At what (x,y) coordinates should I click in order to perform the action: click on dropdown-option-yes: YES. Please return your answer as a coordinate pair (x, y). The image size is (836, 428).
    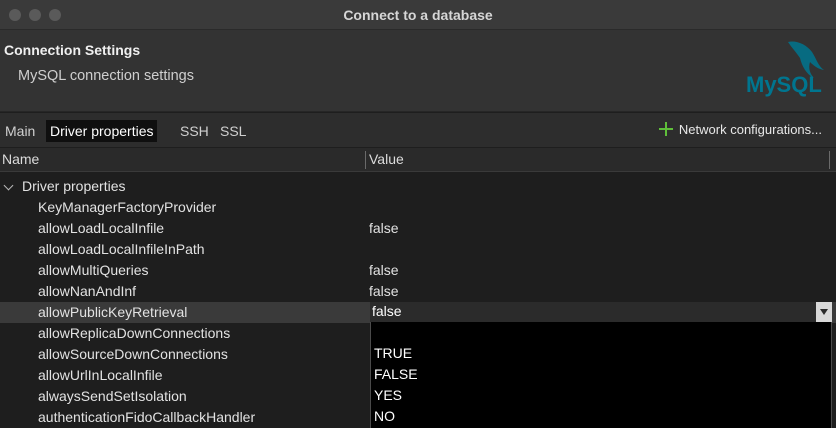
    Looking at the image, I should click on (388, 395).